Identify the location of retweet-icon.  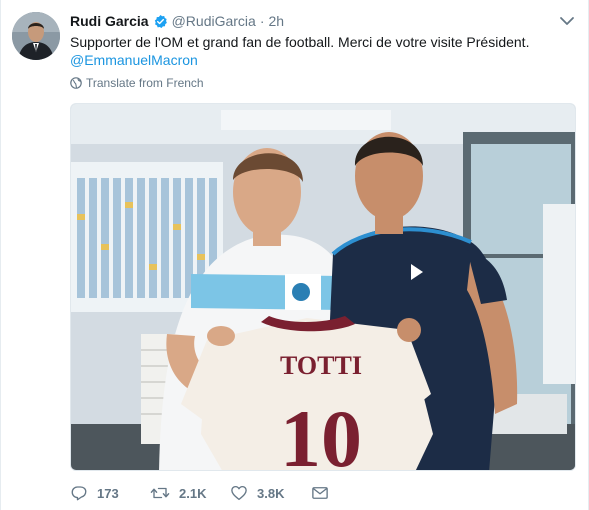
(160, 493).